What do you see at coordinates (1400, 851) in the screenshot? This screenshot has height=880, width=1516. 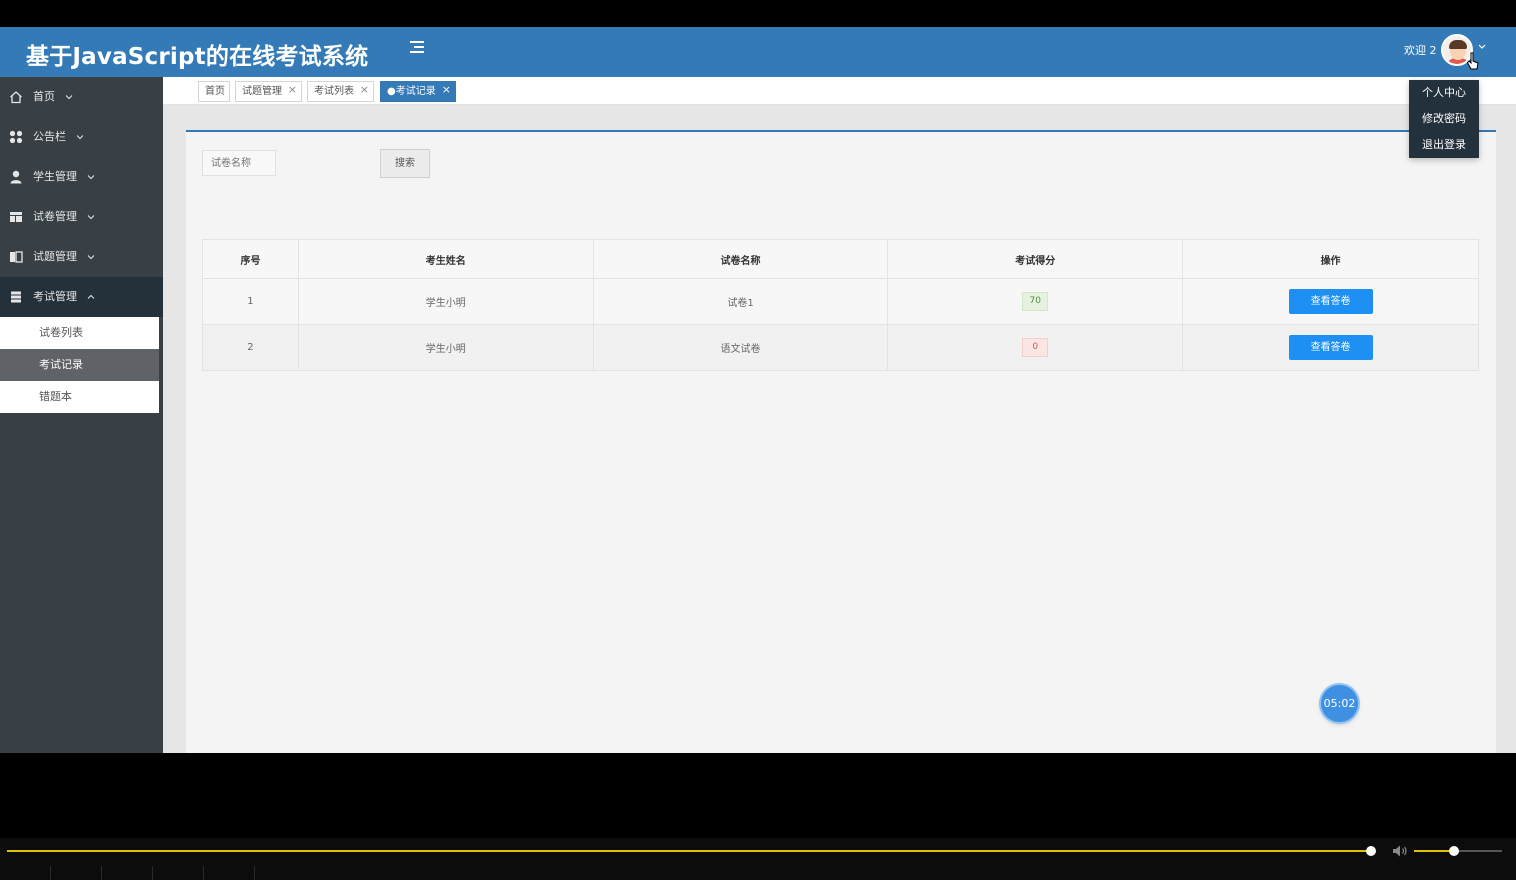 I see `volume-icon` at bounding box center [1400, 851].